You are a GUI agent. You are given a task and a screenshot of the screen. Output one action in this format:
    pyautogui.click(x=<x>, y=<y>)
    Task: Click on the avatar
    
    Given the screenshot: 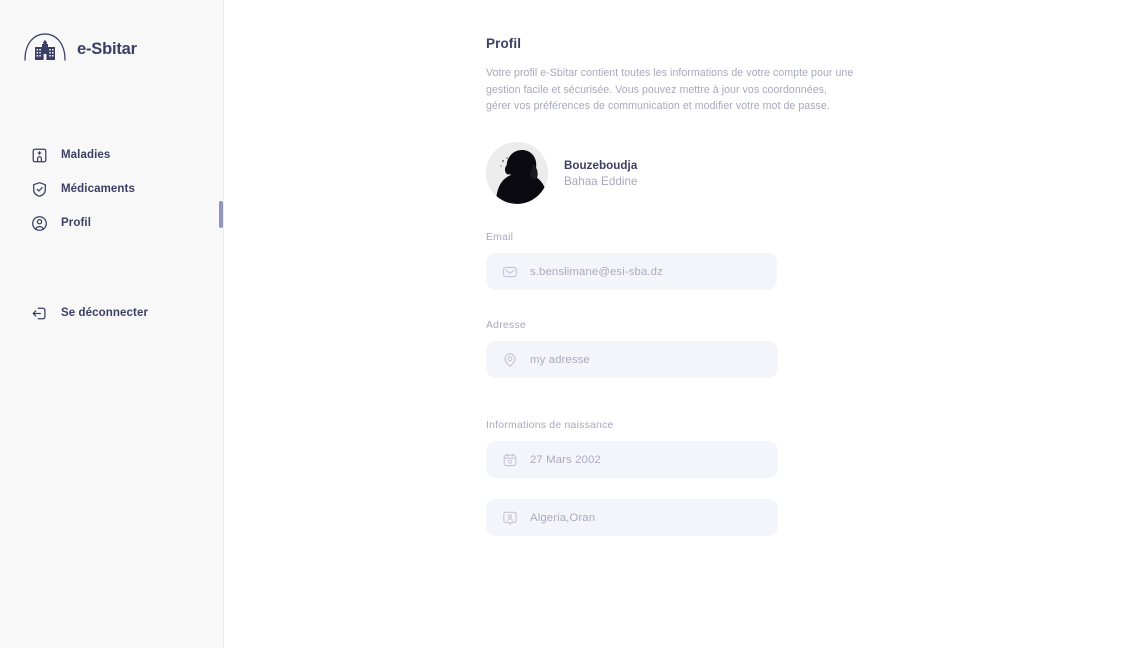 What is the action you would take?
    pyautogui.click(x=517, y=173)
    